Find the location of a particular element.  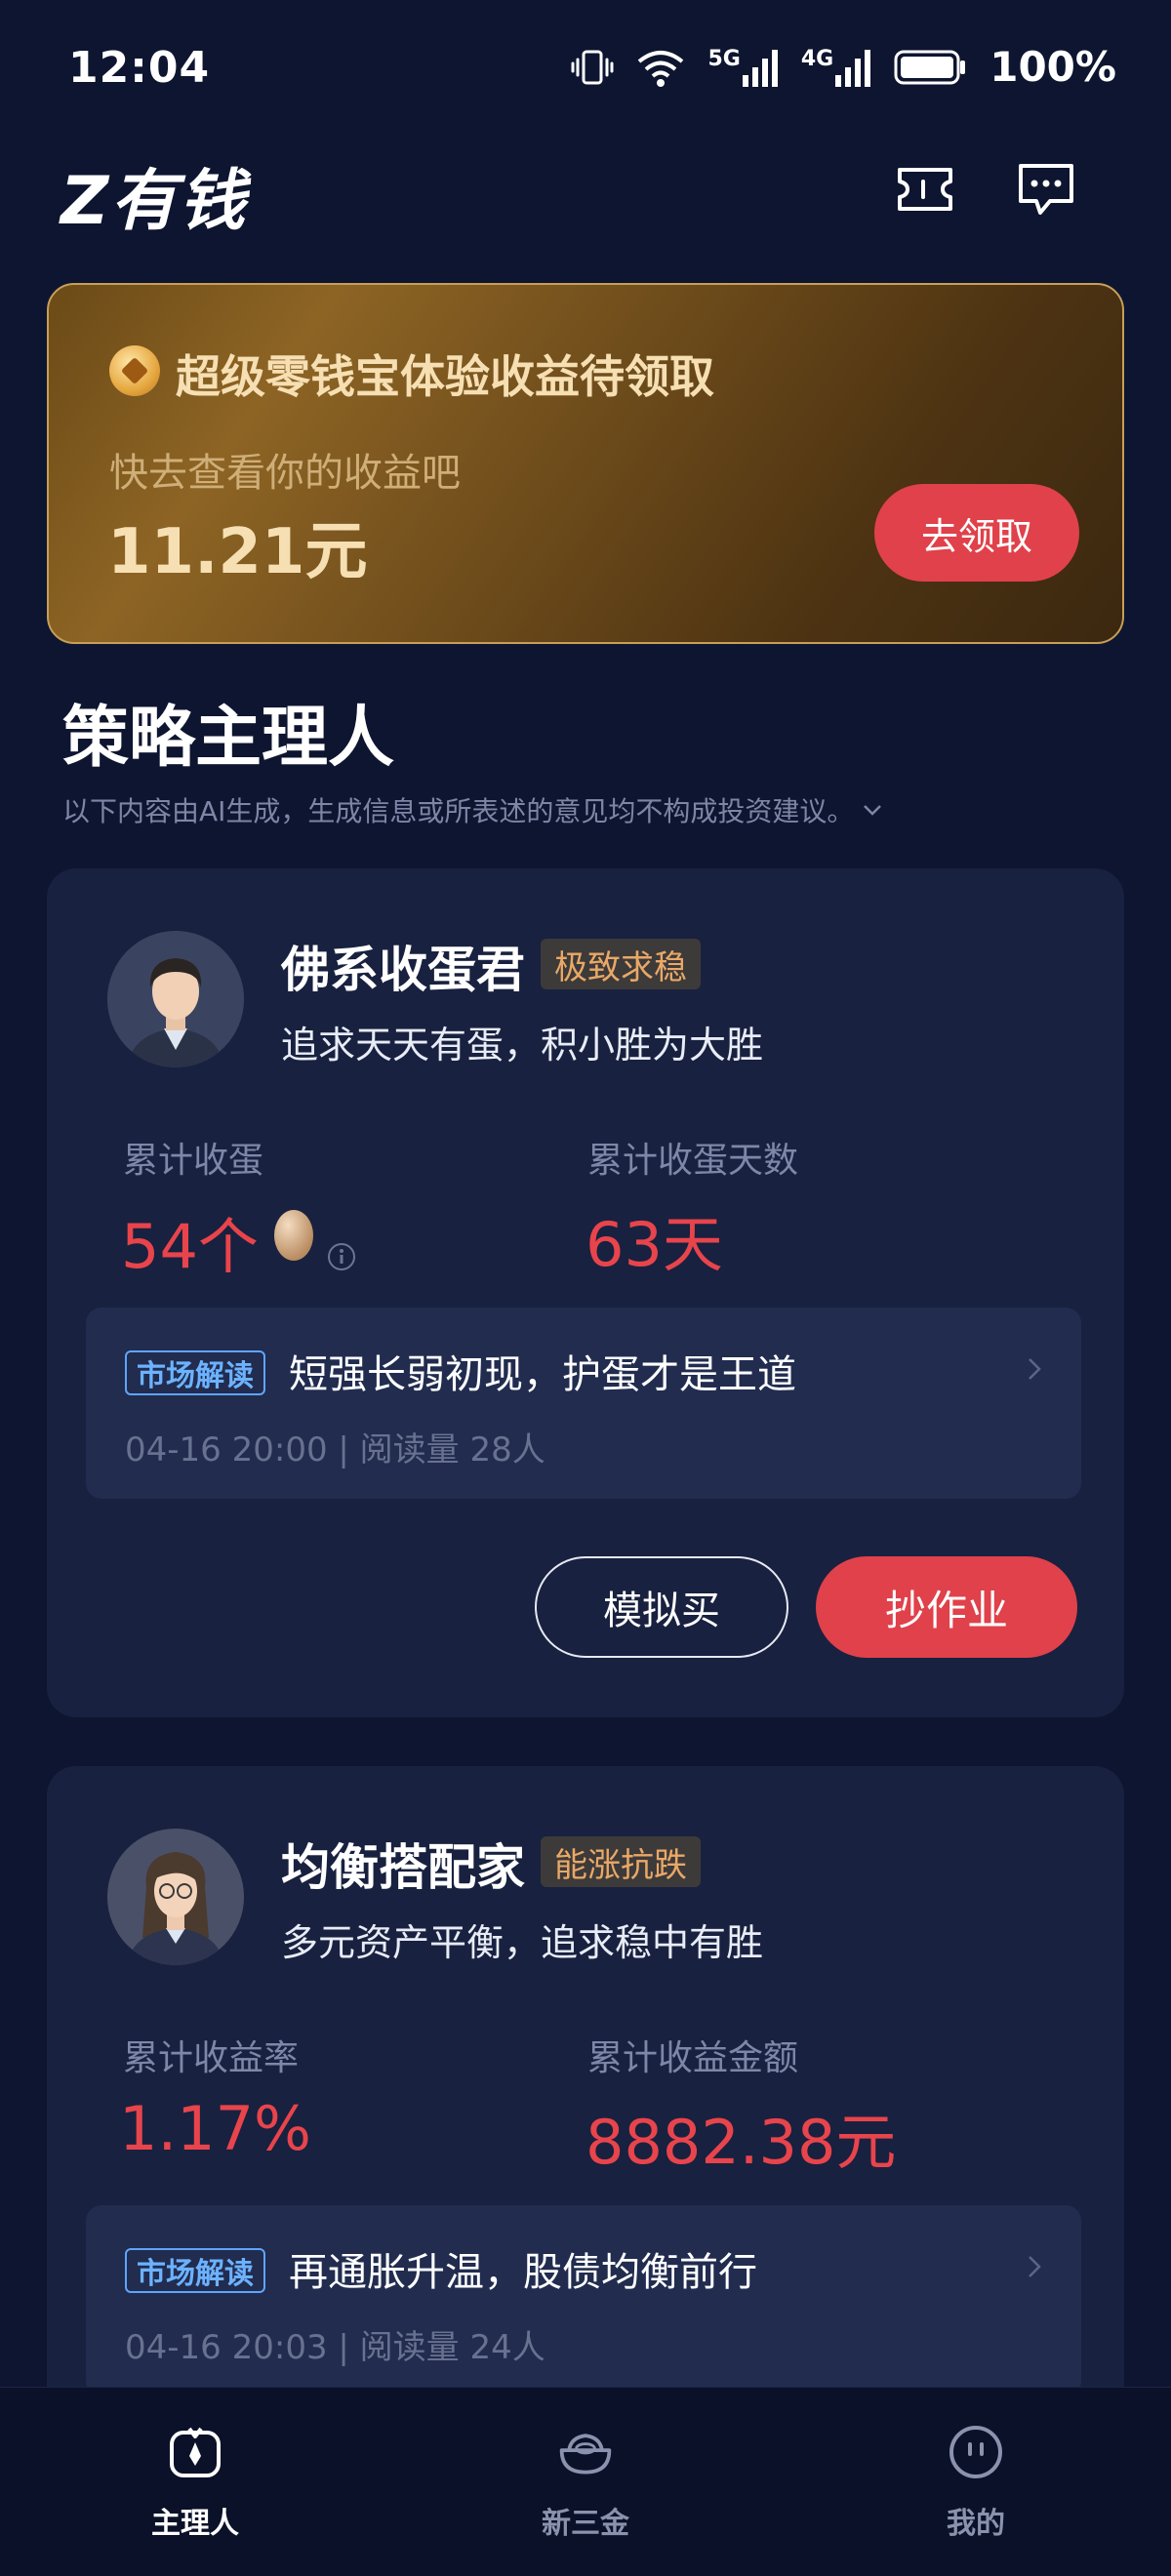

disclaimer-text: 以下内容由AI生成，生成信息或所表述的意见均不构成投资建议。 is located at coordinates (458, 811).